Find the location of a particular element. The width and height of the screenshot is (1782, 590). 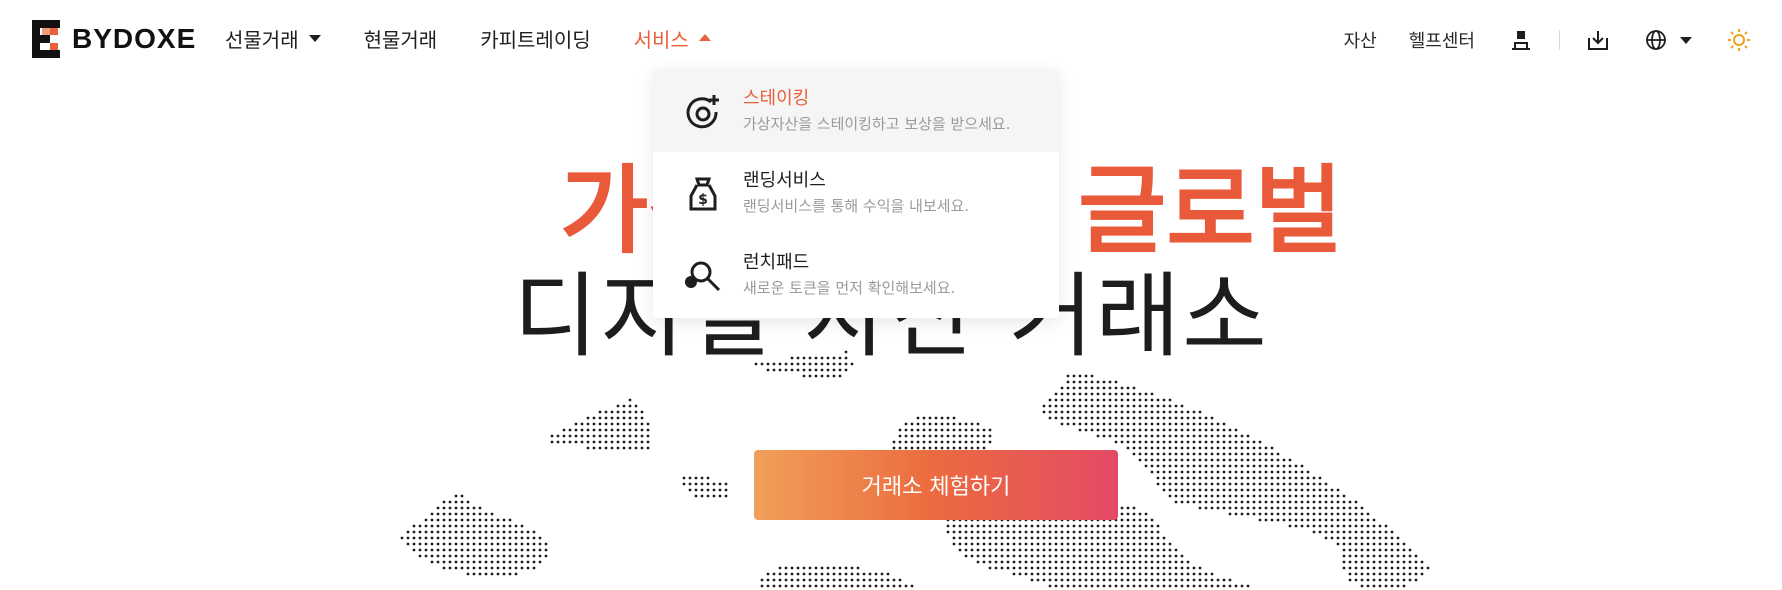

lending-title: 랜딩서비스 is located at coordinates (784, 180).